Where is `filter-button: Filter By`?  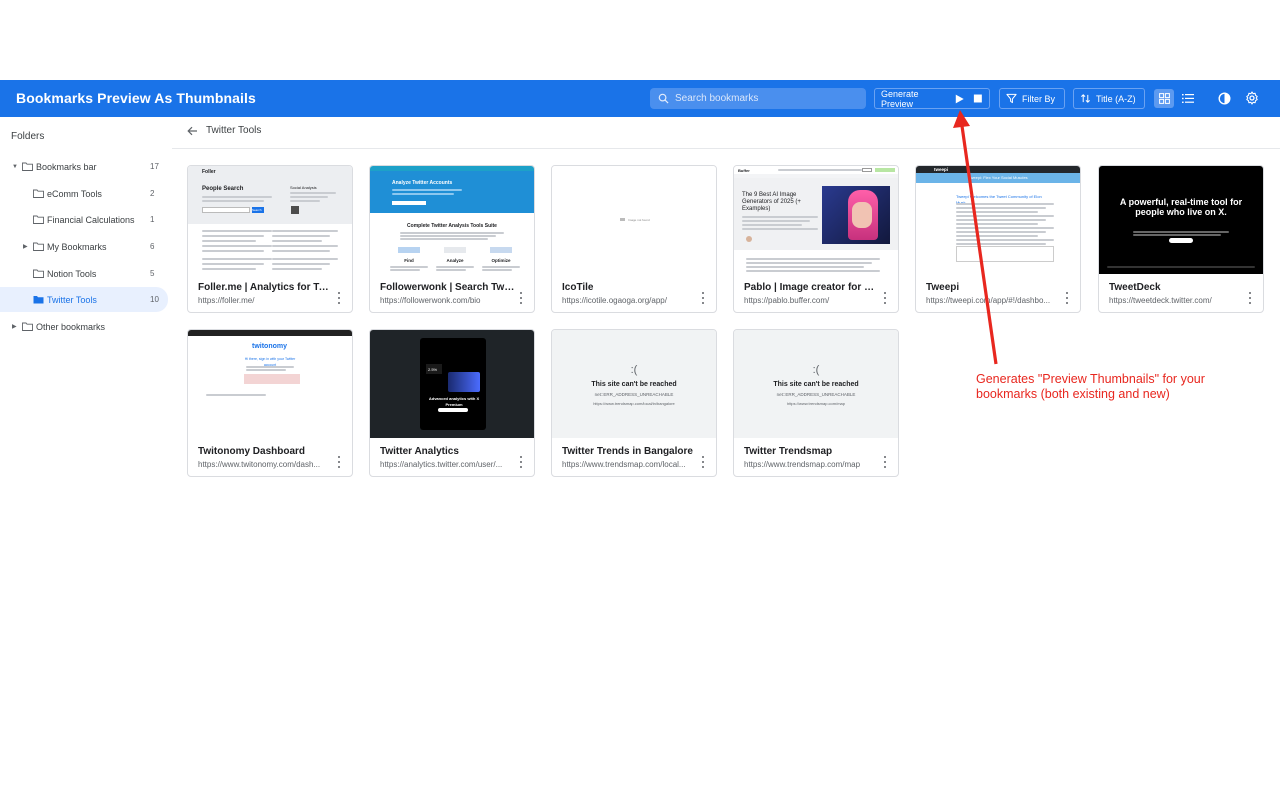 filter-button: Filter By is located at coordinates (1032, 98).